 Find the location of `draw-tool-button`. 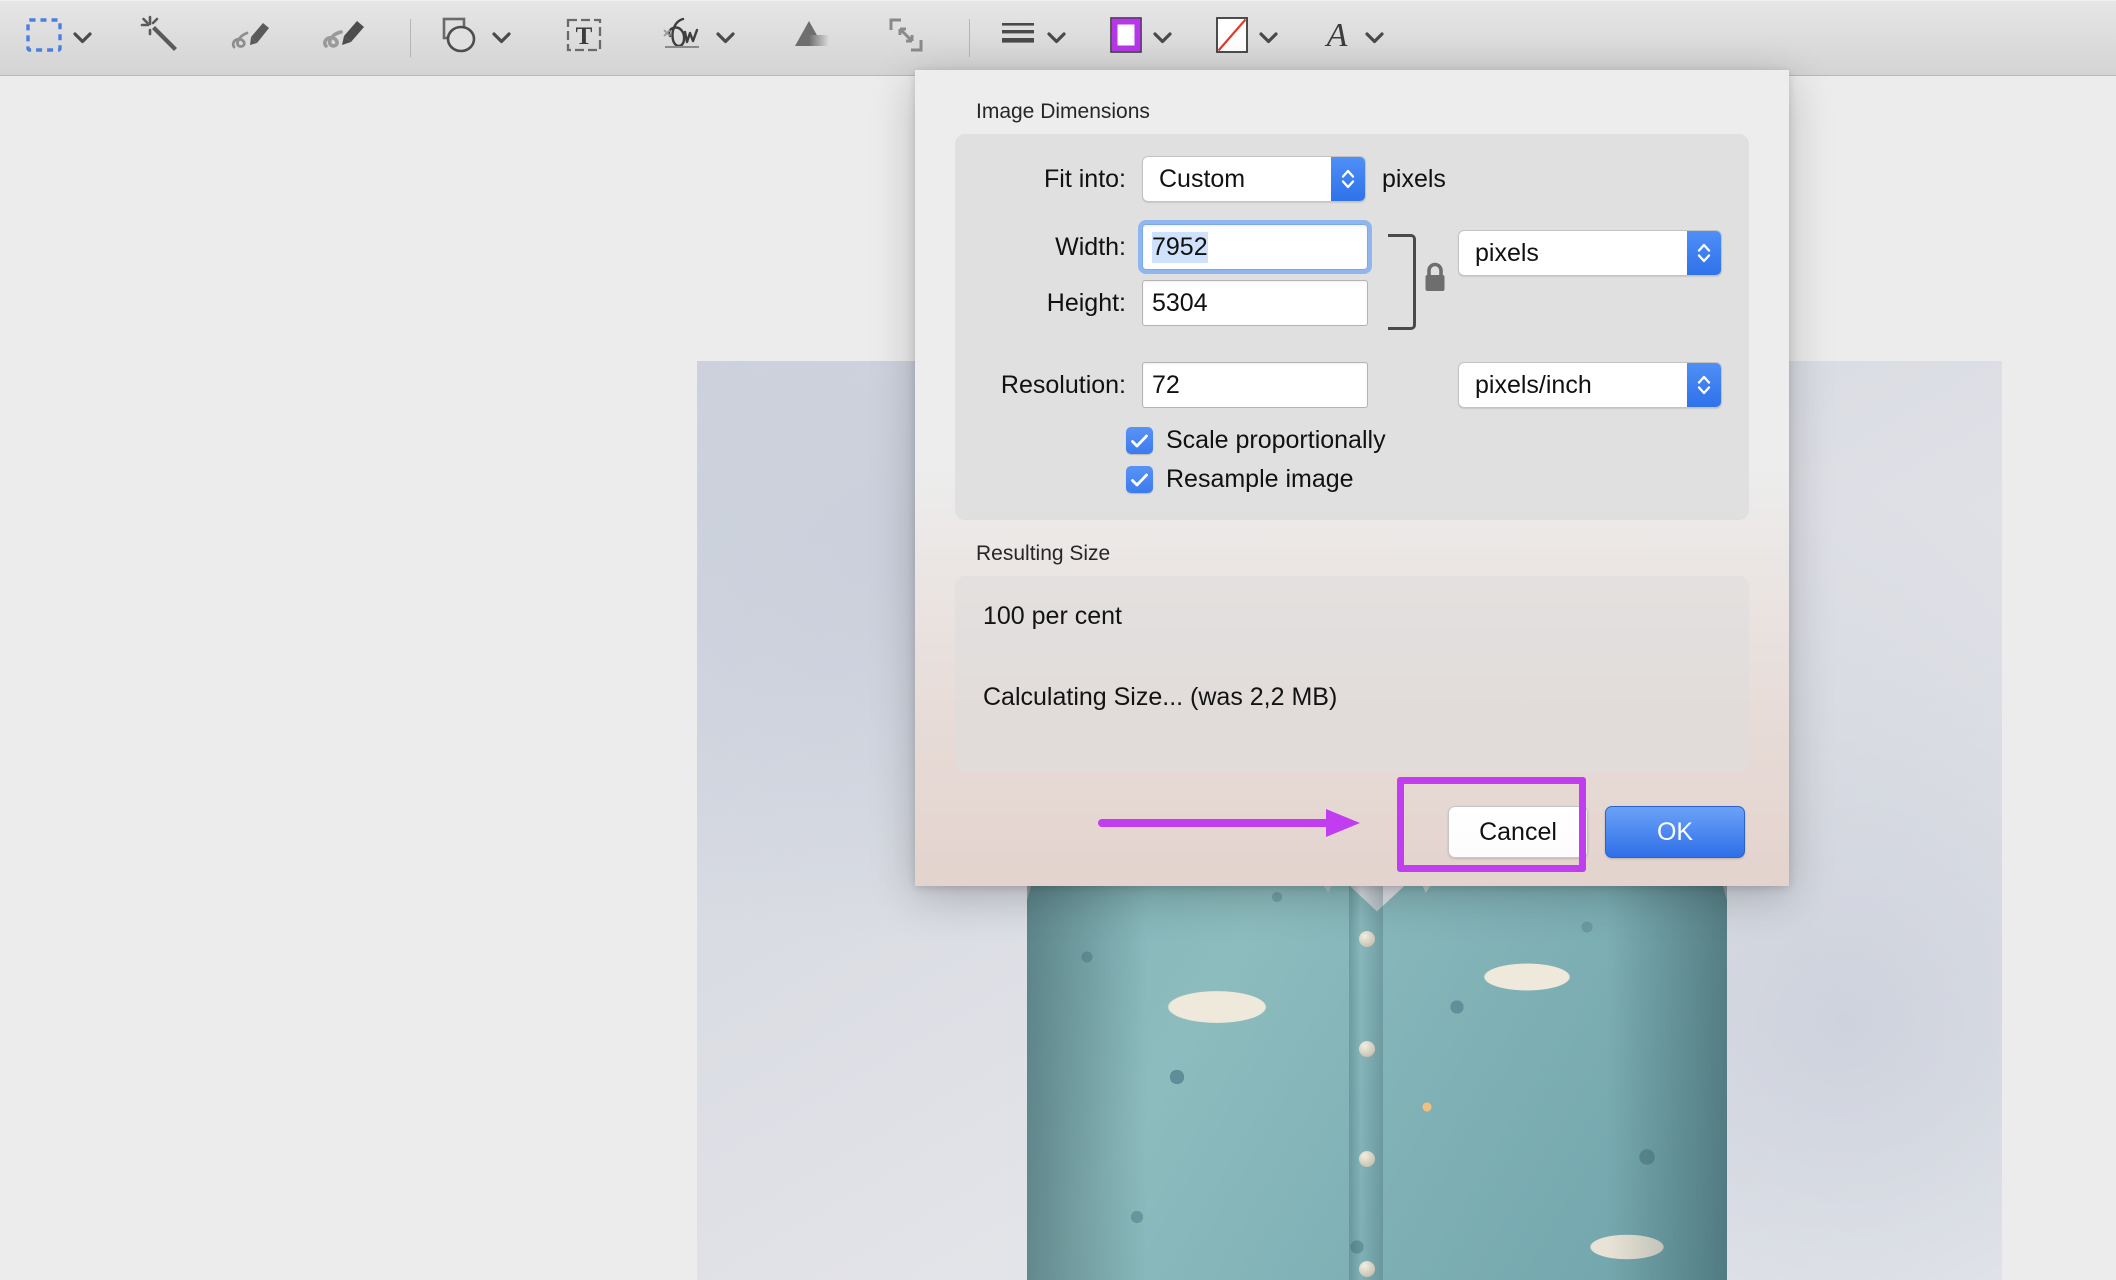

draw-tool-button is located at coordinates (344, 38).